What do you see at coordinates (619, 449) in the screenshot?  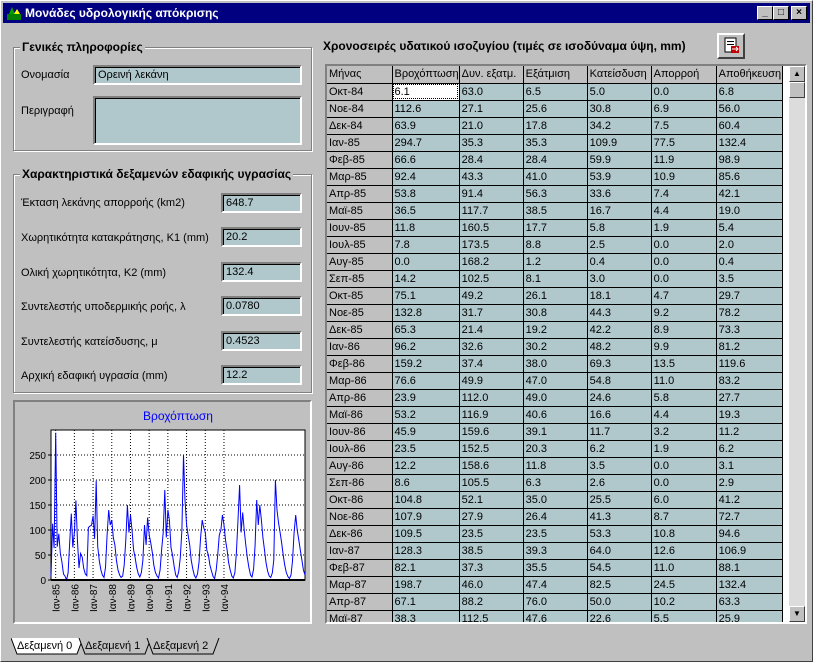 I see `table-cell: 6.2` at bounding box center [619, 449].